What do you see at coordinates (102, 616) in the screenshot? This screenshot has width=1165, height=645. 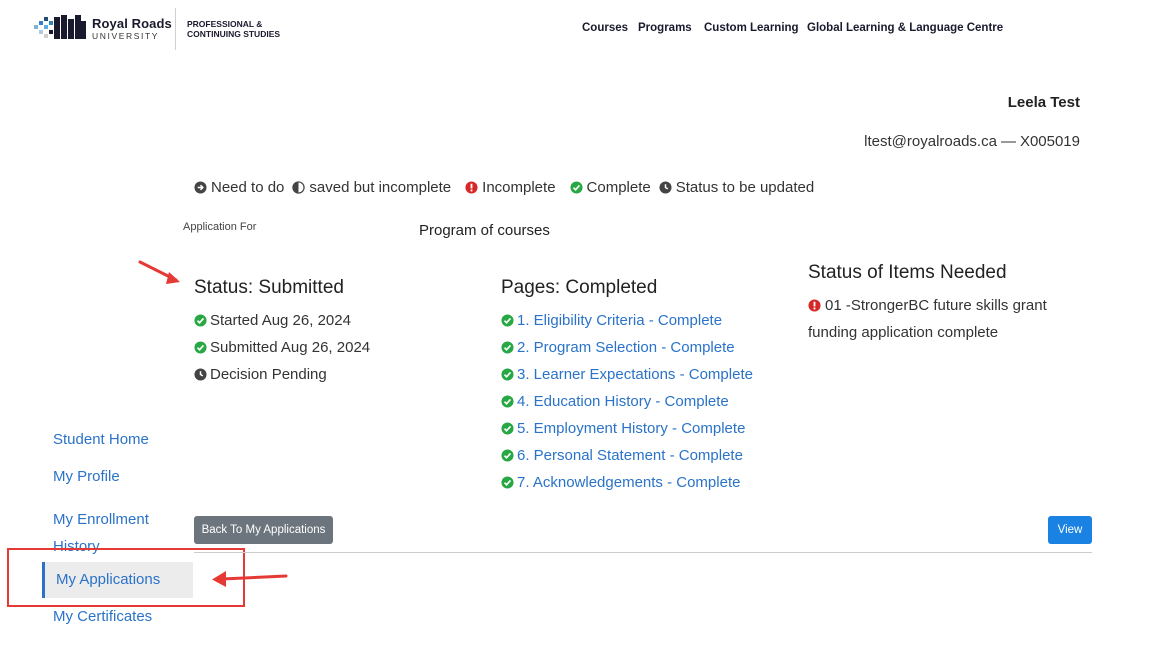 I see `sidebar-item-my-certificates: My Certificates` at bounding box center [102, 616].